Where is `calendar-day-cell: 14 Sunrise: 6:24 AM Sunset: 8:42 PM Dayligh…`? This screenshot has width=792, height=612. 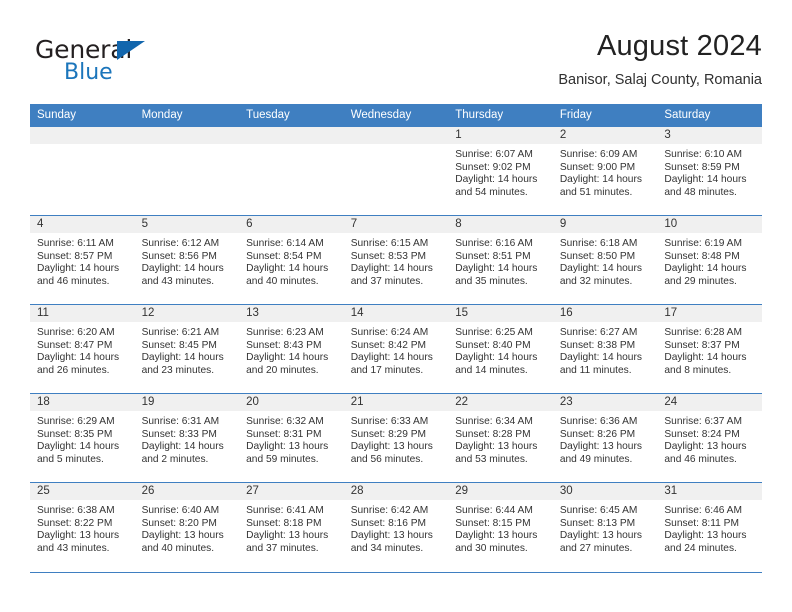 calendar-day-cell: 14 Sunrise: 6:24 AM Sunset: 8:42 PM Dayligh… is located at coordinates (396, 349).